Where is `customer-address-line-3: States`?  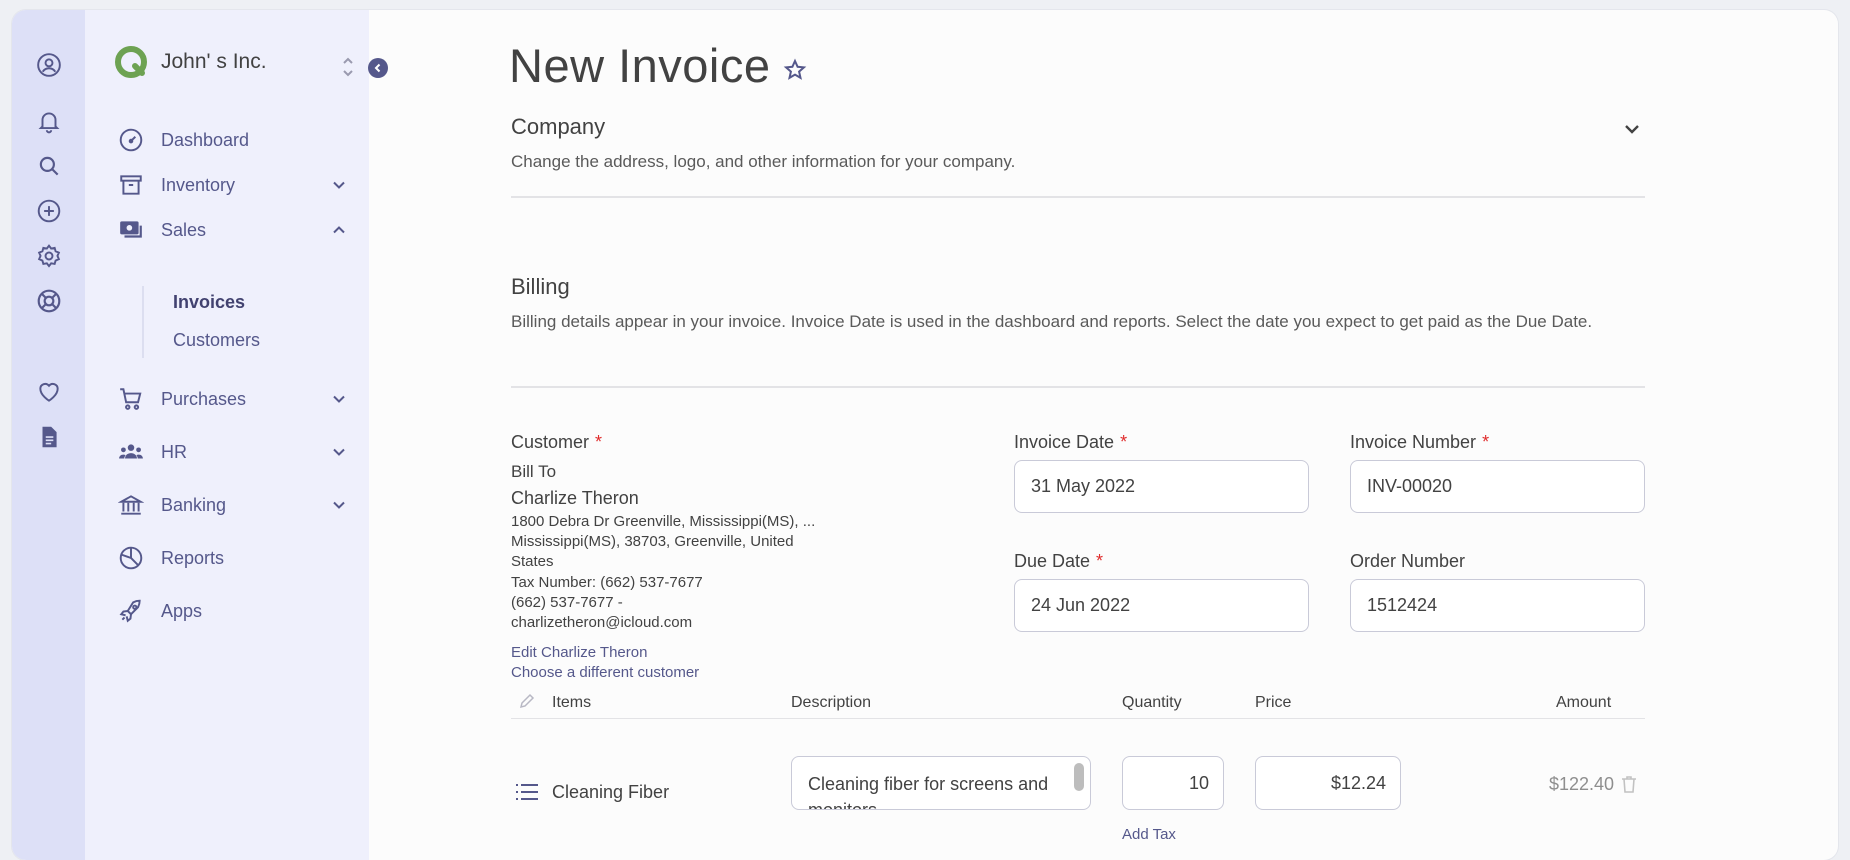 customer-address-line-3: States is located at coordinates (532, 561).